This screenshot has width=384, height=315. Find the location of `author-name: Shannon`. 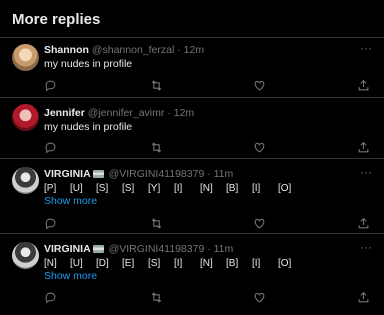

author-name: Shannon is located at coordinates (66, 50).